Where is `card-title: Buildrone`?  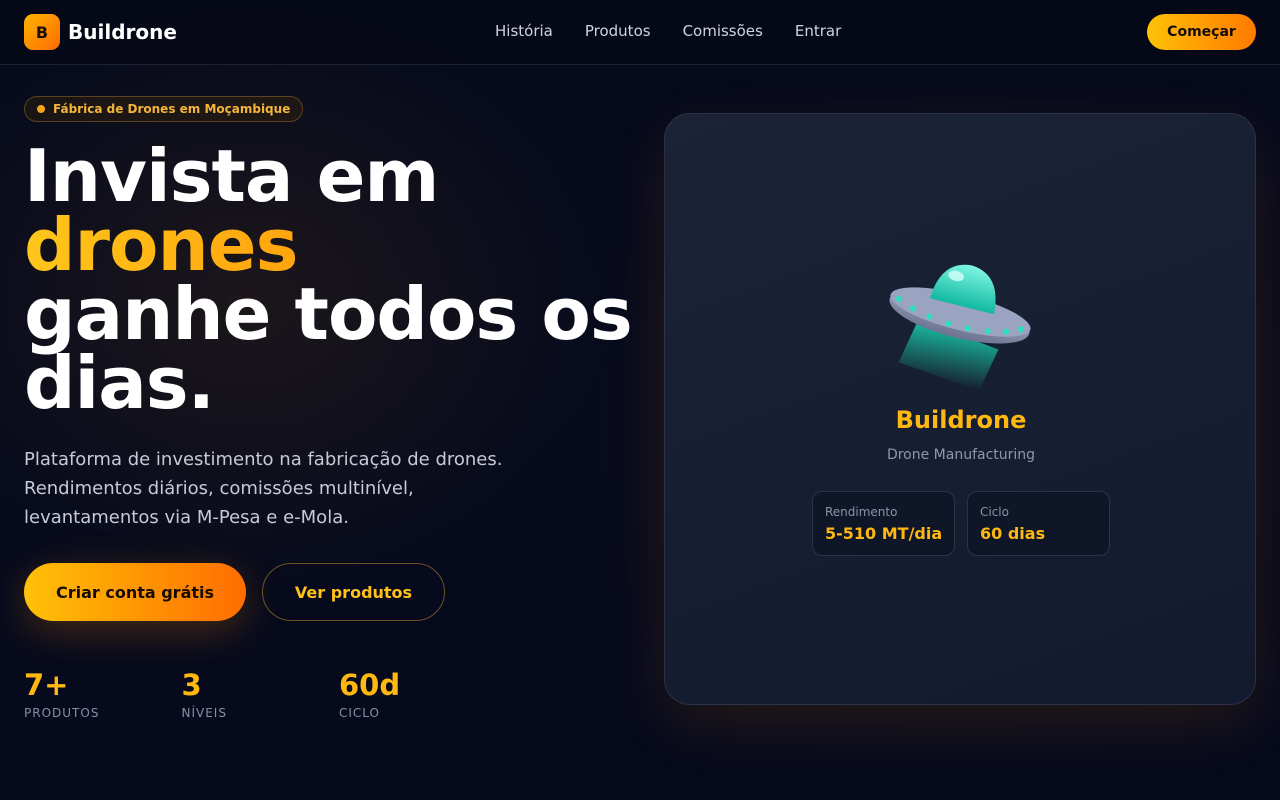 card-title: Buildrone is located at coordinates (961, 420).